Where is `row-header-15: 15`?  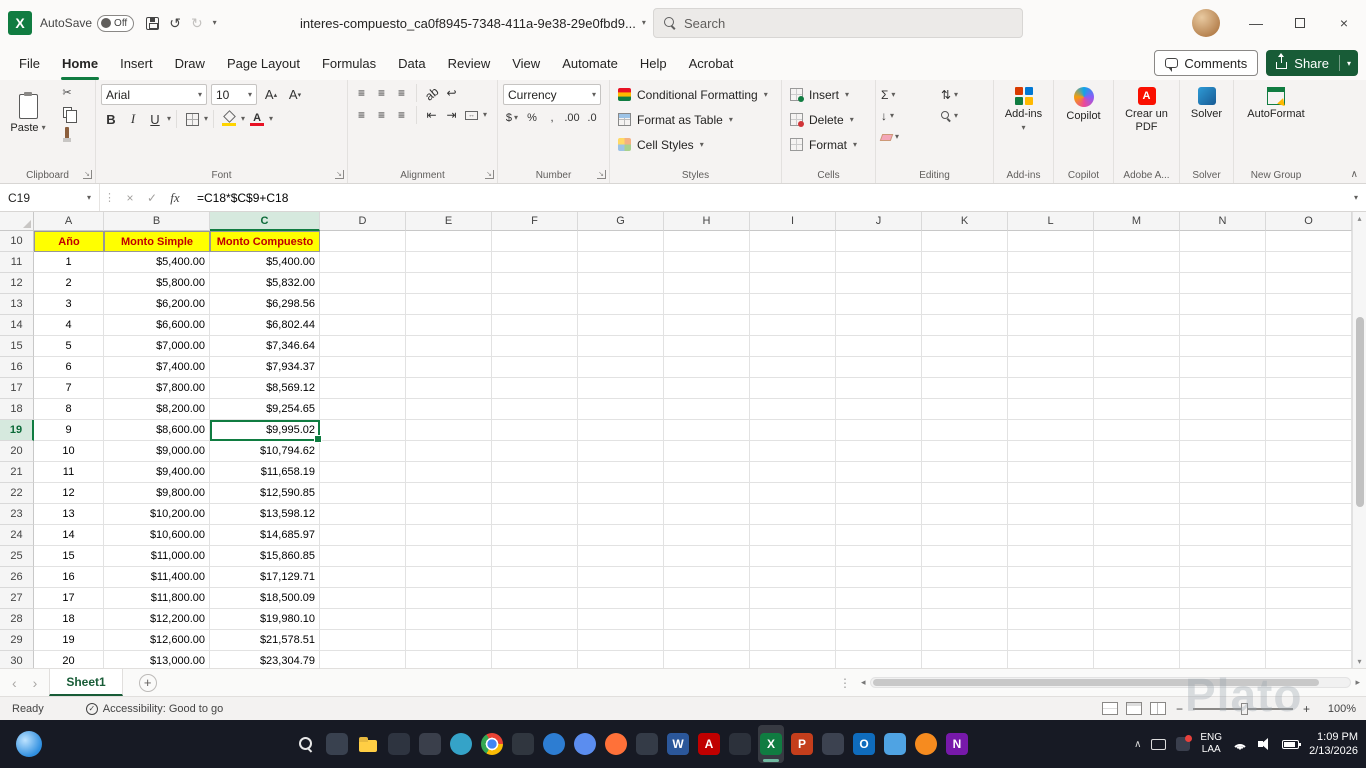
row-header-15: 15 is located at coordinates (17, 346).